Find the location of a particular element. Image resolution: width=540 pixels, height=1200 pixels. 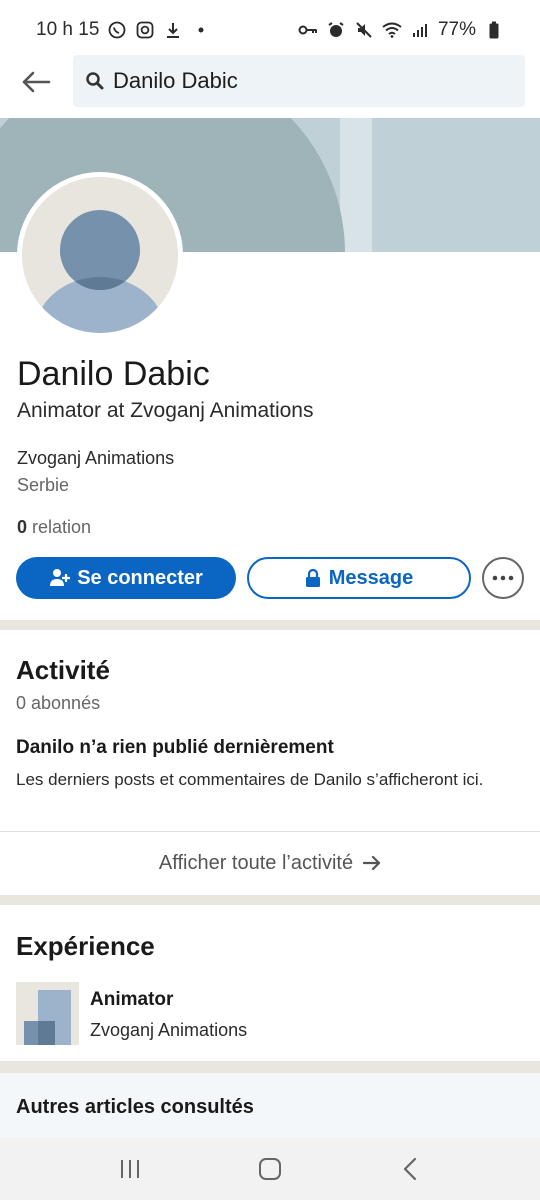

lock-icon is located at coordinates (312, 578).